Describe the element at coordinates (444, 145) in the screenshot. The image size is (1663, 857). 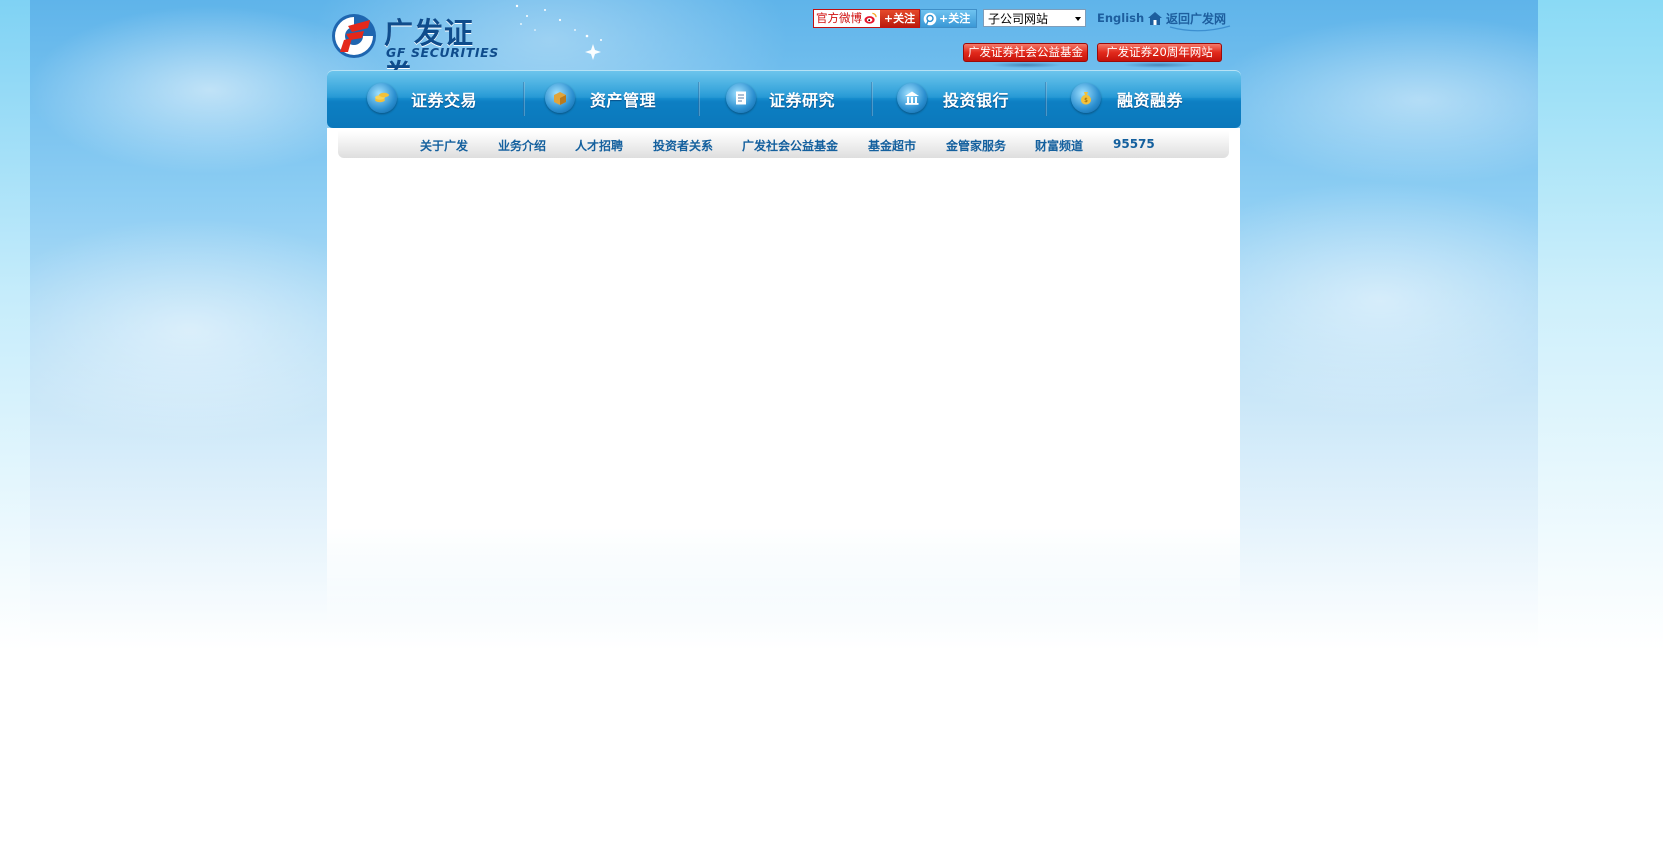
I see `sub-nav-about: 关于广发` at that location.